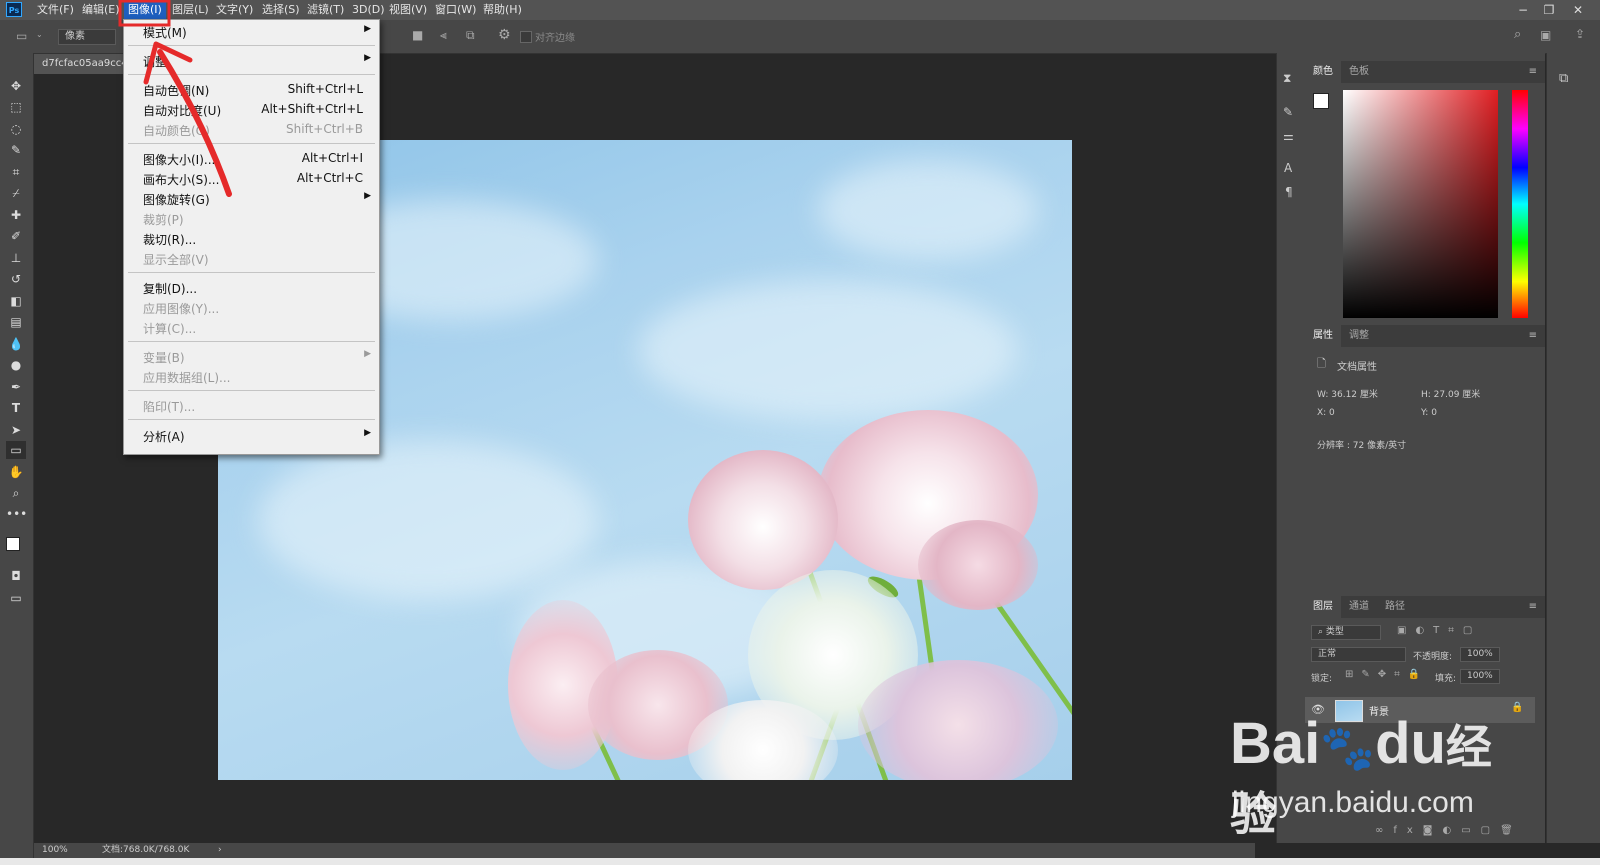 This screenshot has height=865, width=1600. What do you see at coordinates (1323, 607) in the screenshot?
I see `tab-layers: 图层` at bounding box center [1323, 607].